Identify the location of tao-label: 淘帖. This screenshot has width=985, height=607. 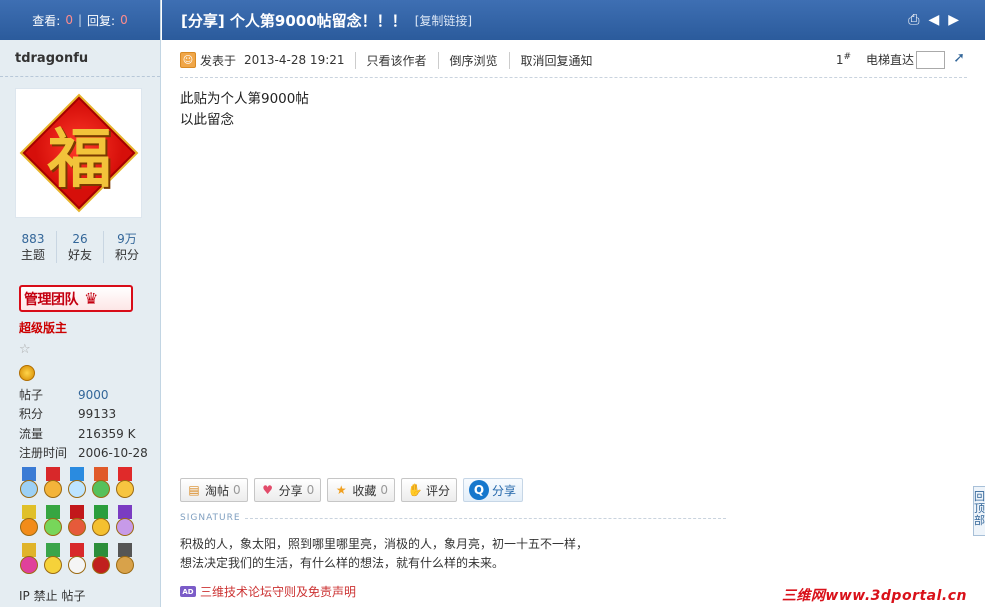
(217, 490).